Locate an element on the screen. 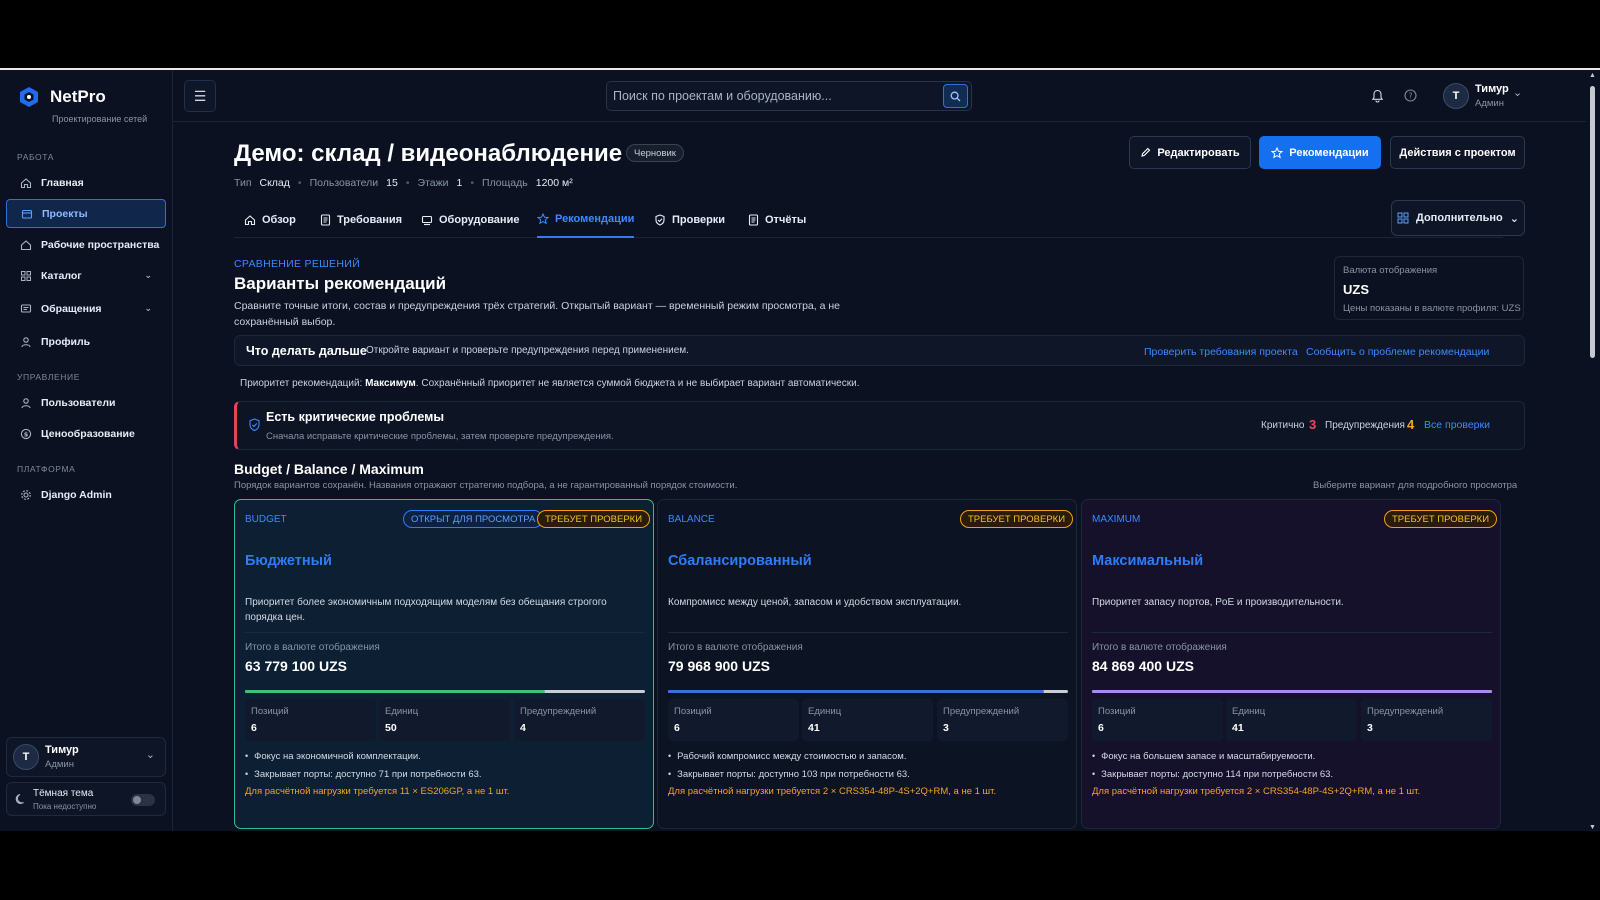 The width and height of the screenshot is (1600, 900). brand-logo-icon is located at coordinates (29, 97).